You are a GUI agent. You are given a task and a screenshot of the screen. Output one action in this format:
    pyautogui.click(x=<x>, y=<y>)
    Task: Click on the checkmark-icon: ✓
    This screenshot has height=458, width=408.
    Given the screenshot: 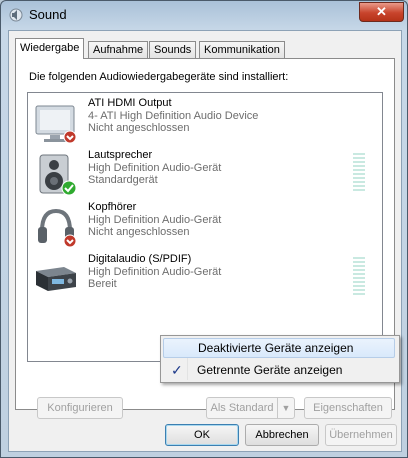 What is the action you would take?
    pyautogui.click(x=177, y=370)
    